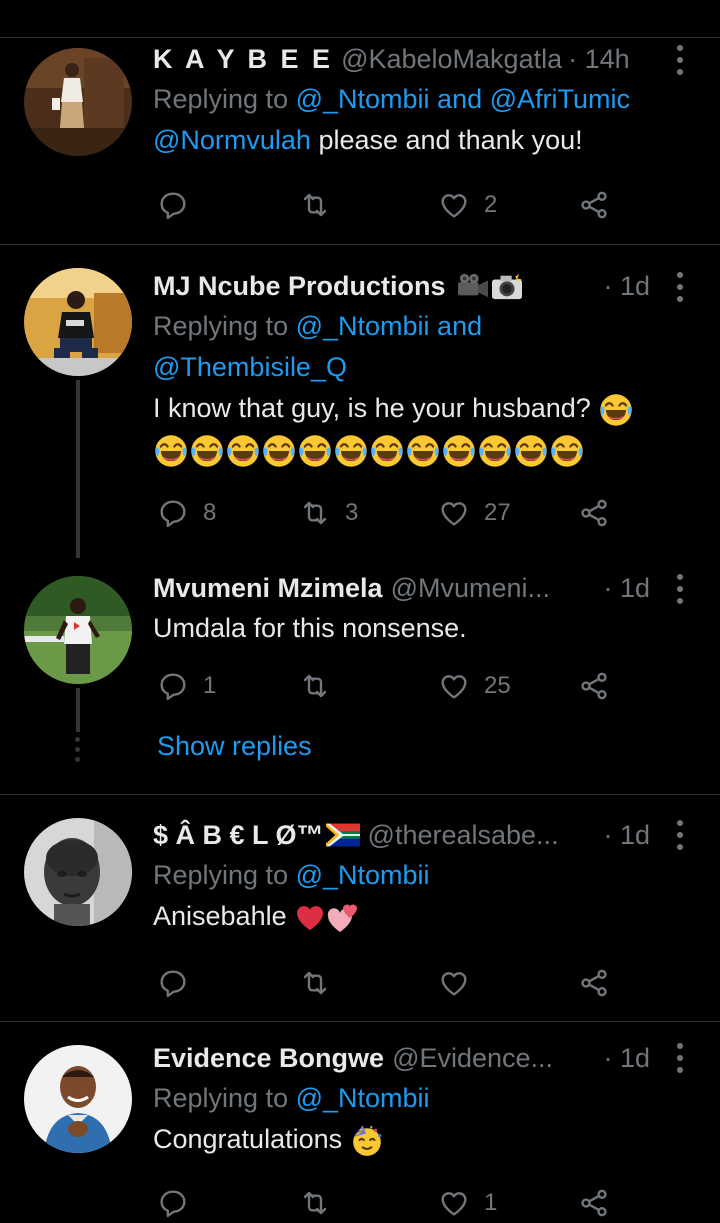  I want to click on share-icon, so click(594, 983).